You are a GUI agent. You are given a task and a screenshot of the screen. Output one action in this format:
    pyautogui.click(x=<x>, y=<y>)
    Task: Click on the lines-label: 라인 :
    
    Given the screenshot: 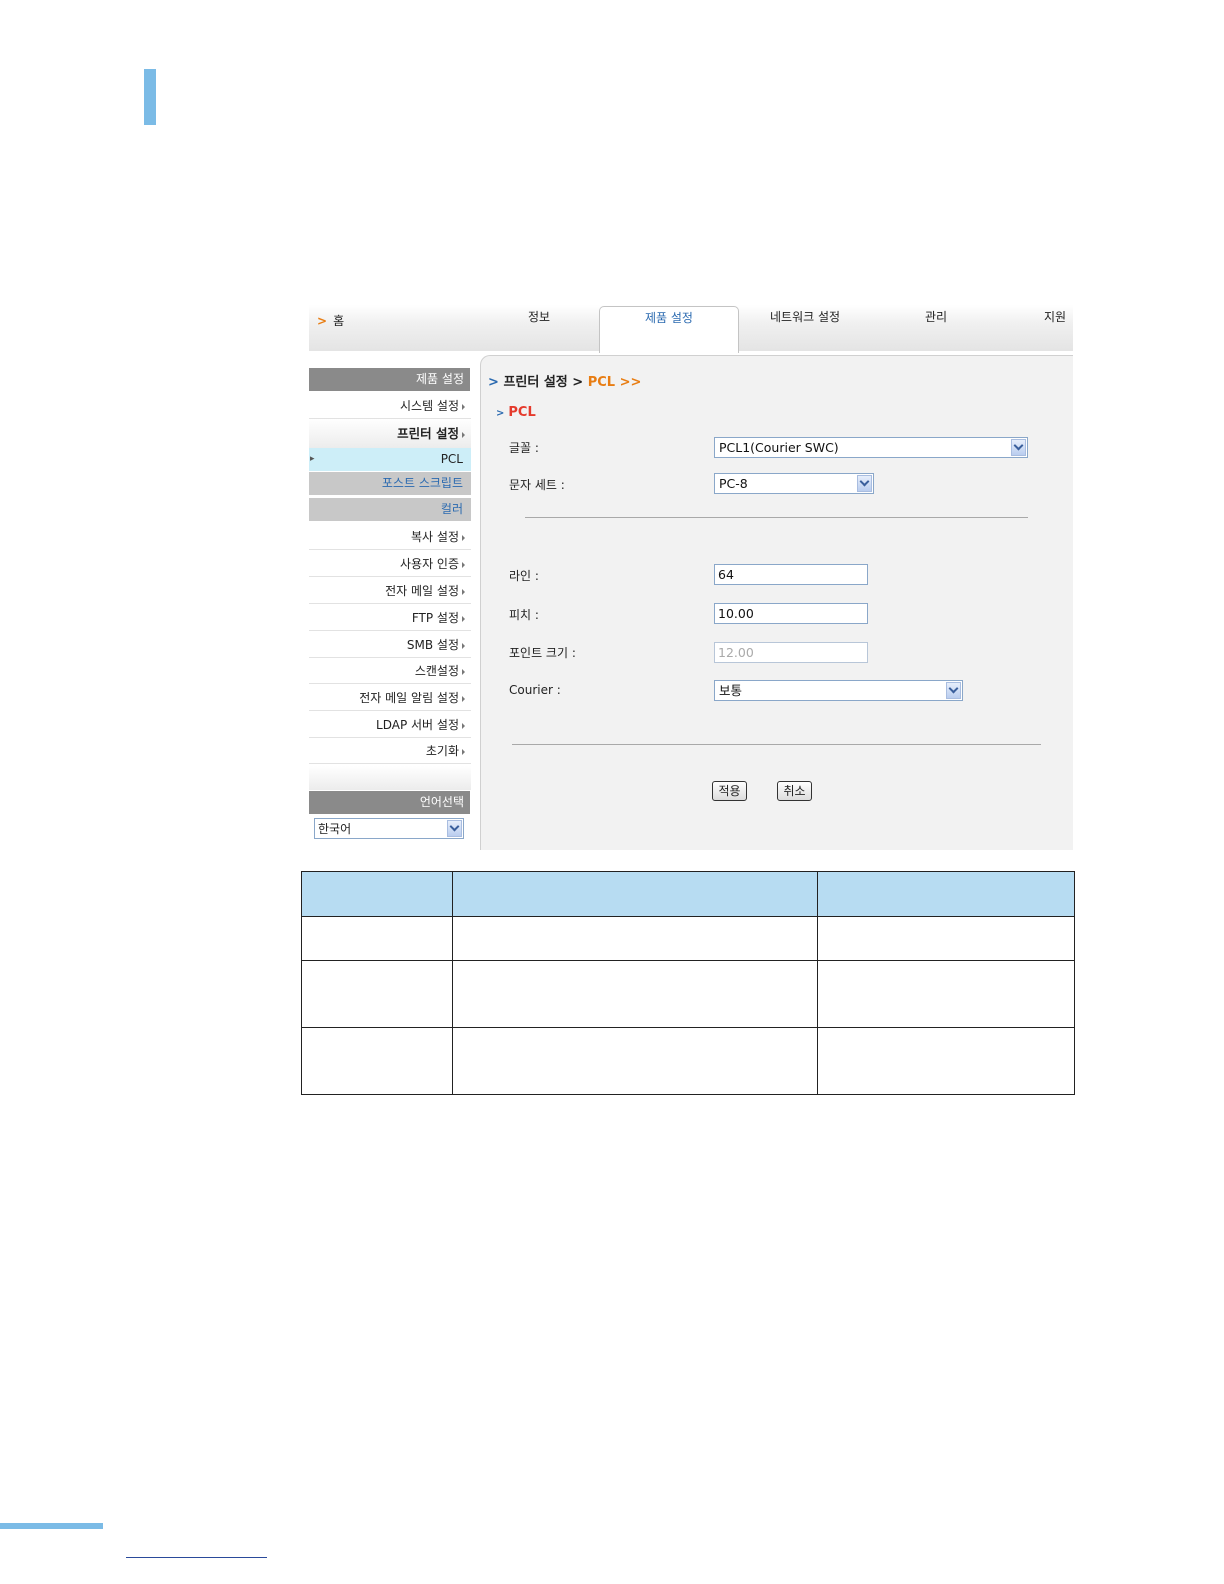 What is the action you would take?
    pyautogui.click(x=524, y=576)
    